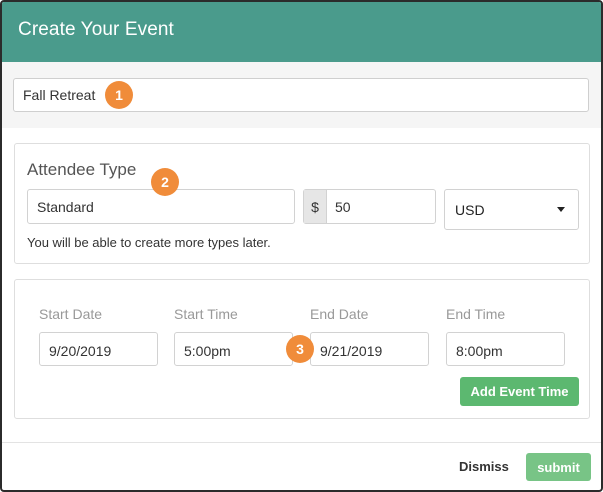  What do you see at coordinates (96, 29) in the screenshot?
I see `modal-title: Create Your Event` at bounding box center [96, 29].